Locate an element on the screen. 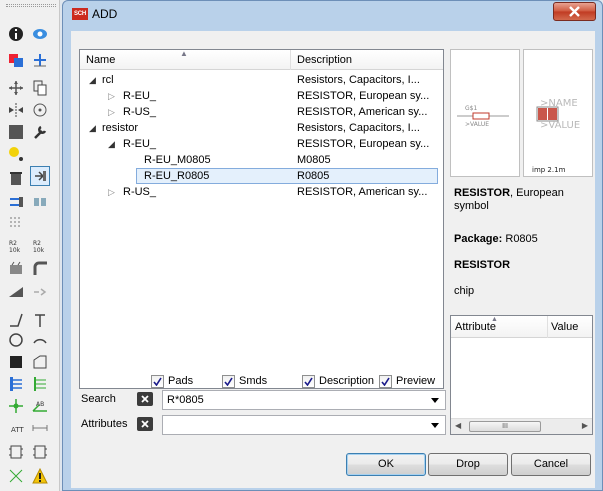  attributes-combobox is located at coordinates (304, 425).